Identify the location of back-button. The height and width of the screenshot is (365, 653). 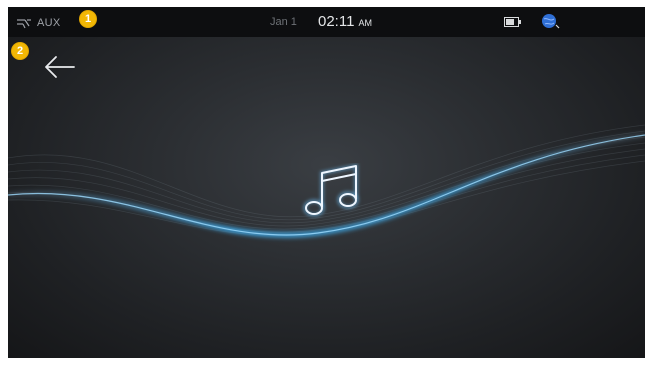
(59, 67).